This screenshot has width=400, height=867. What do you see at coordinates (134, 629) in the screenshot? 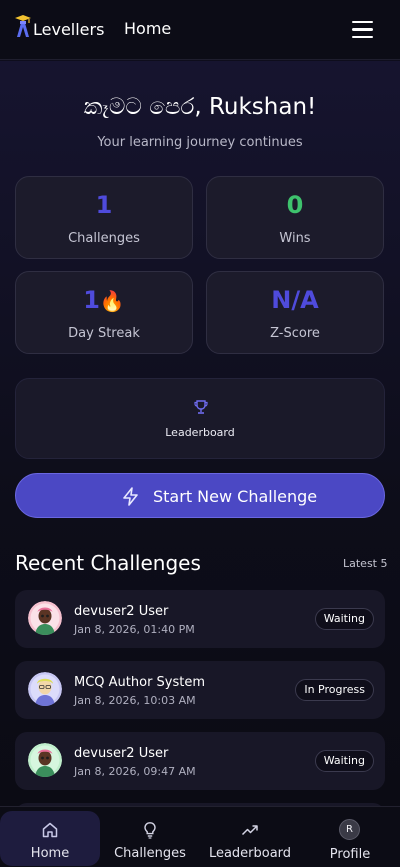
I see `challenge-date: Jan 8, 2026, 01:40 PM` at bounding box center [134, 629].